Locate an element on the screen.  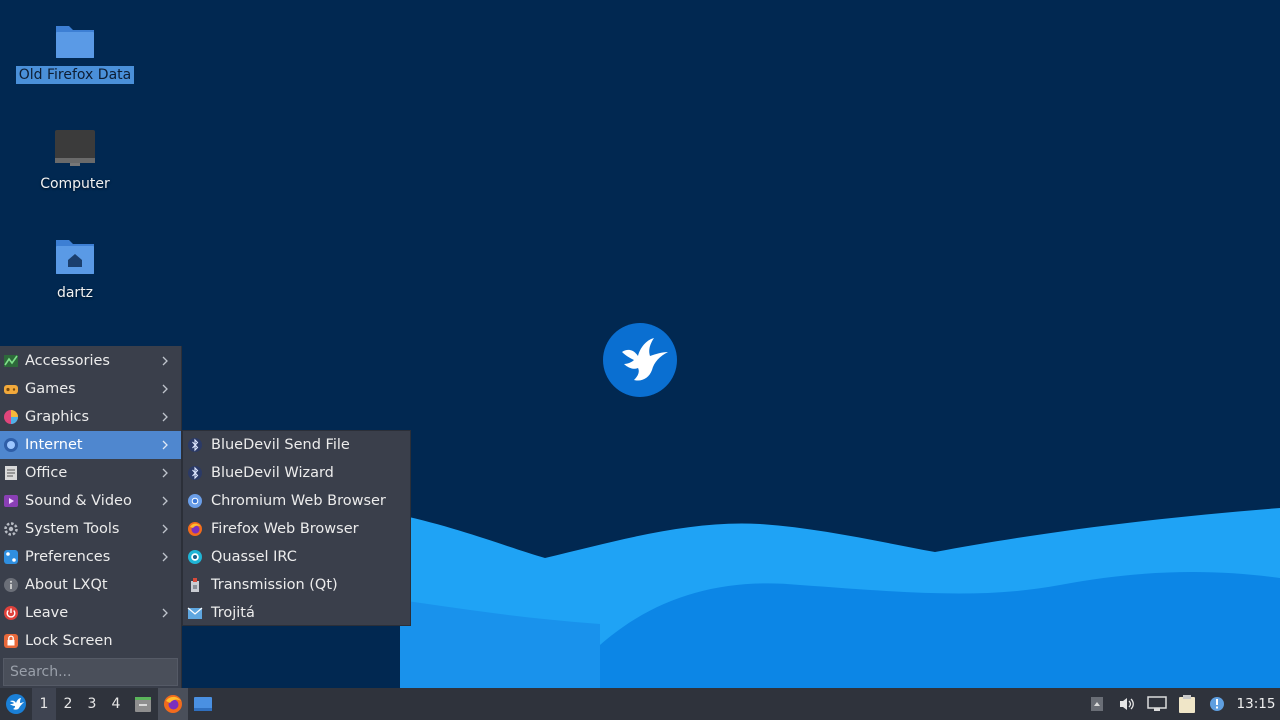
submenu-item-transmission: Transmission (Qt) is located at coordinates (296, 585).